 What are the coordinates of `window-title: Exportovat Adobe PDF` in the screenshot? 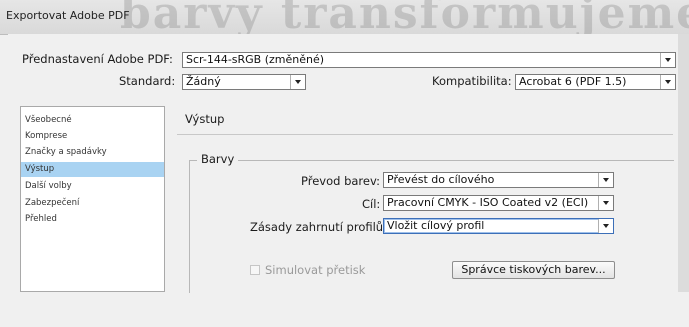 It's located at (68, 15).